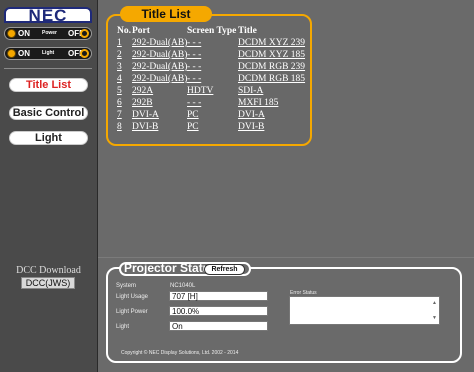 This screenshot has height=372, width=474. I want to click on power-on-indicator-icon, so click(11, 33).